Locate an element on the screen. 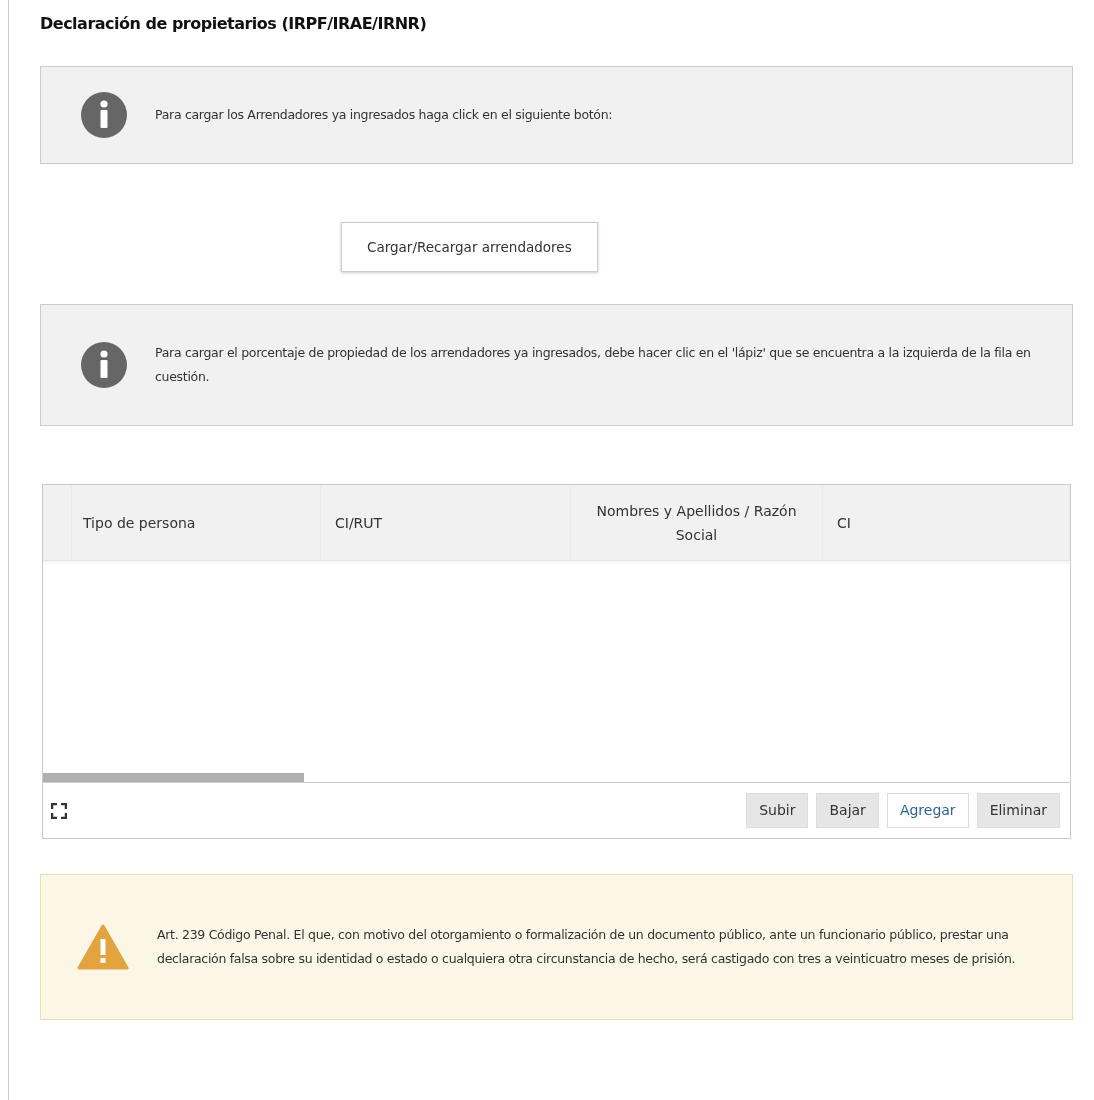 This screenshot has height=1100, width=1094. page-title: Declaración de propietarios (IRPF/IRAE/IRNR) is located at coordinates (234, 24).